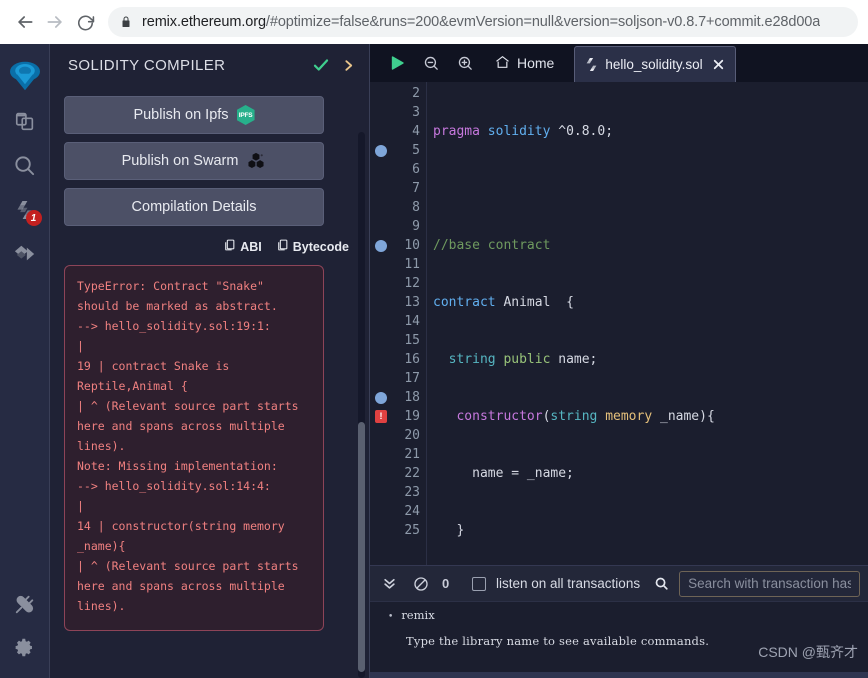 The height and width of the screenshot is (678, 868). I want to click on listen-all-transactions-label: listen on all transactions, so click(568, 583).